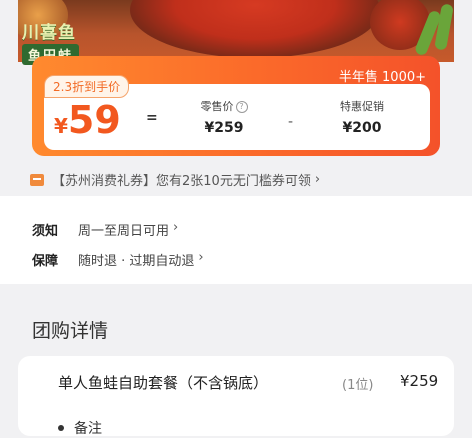 This screenshot has height=438, width=472. What do you see at coordinates (163, 383) in the screenshot?
I see `package-name: 单人鱼蛙自助套餐（不含锅底）` at bounding box center [163, 383].